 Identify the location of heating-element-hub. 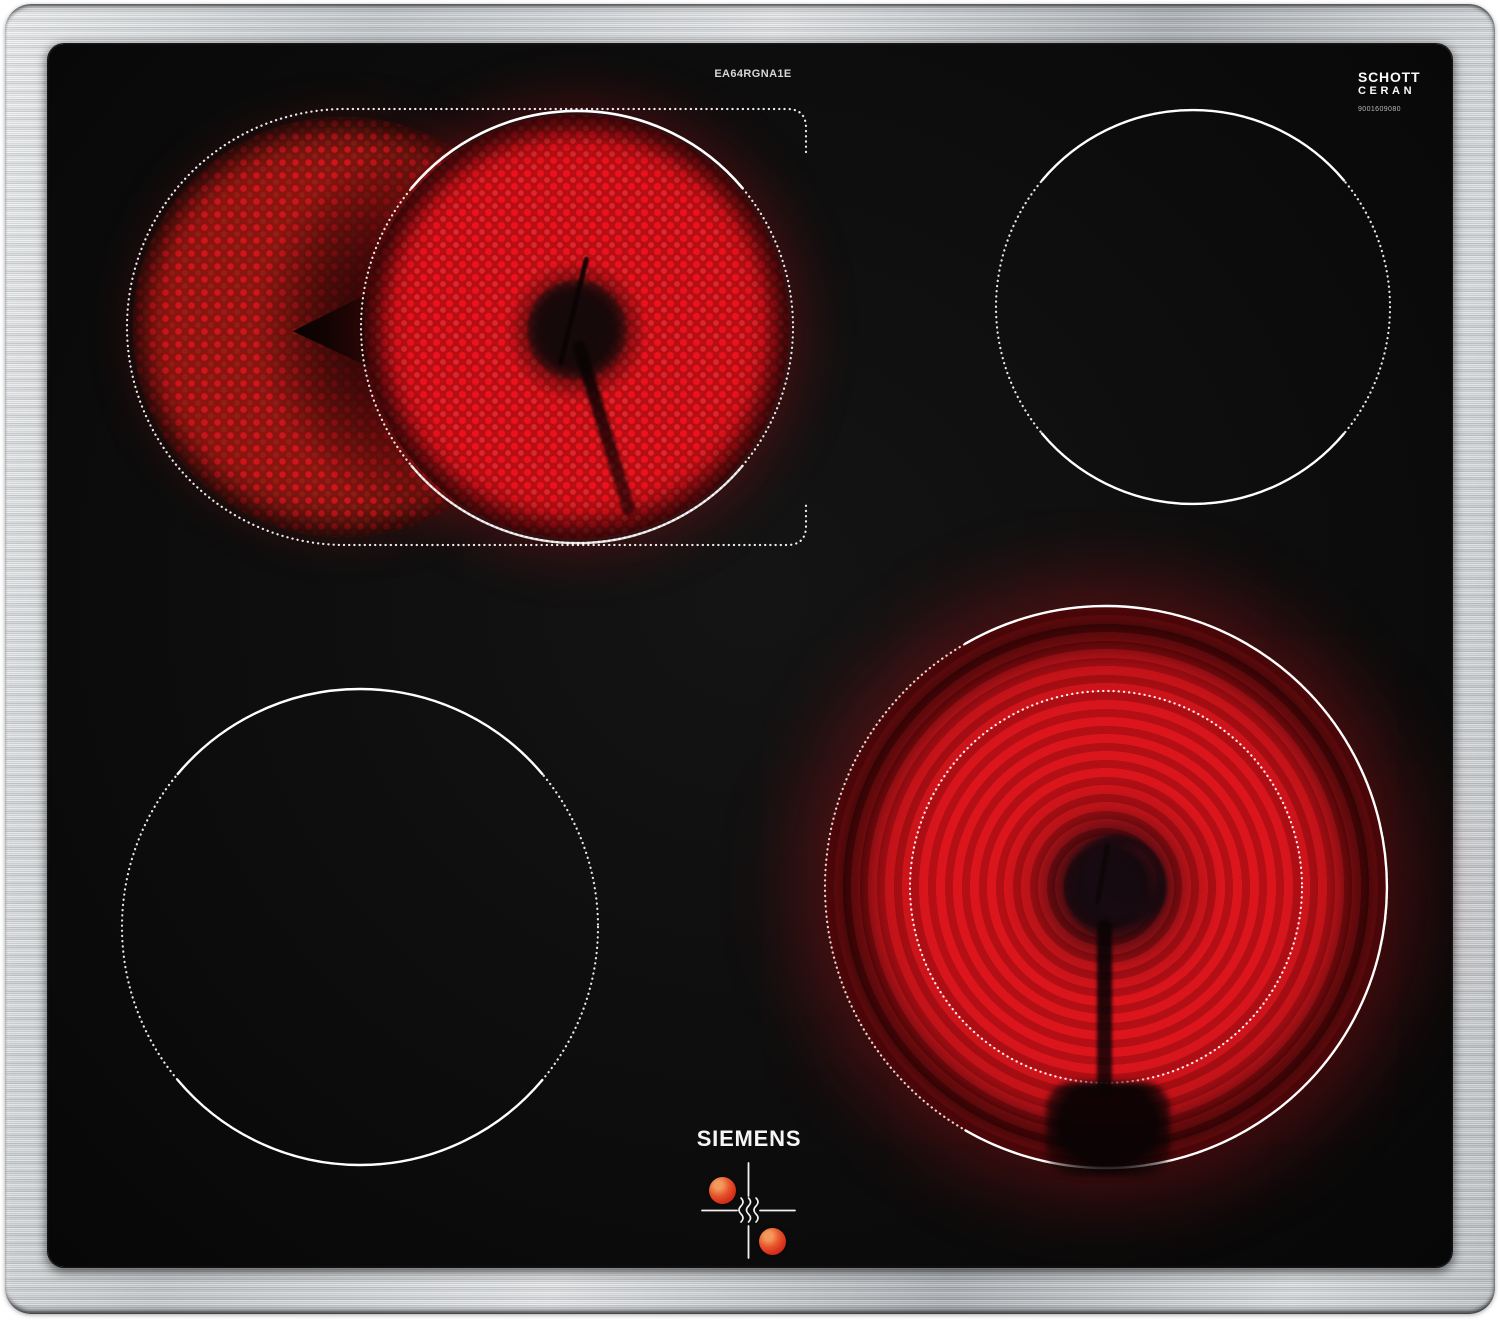
(1115, 887).